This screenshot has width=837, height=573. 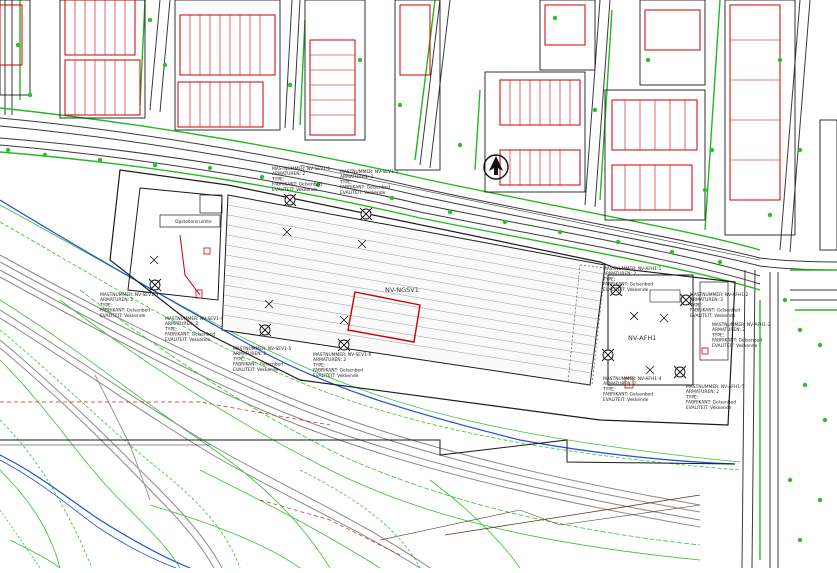 What do you see at coordinates (301, 169) in the screenshot?
I see `pole-annotation-line: MASTNUMMER: NV-SEV1-1` at bounding box center [301, 169].